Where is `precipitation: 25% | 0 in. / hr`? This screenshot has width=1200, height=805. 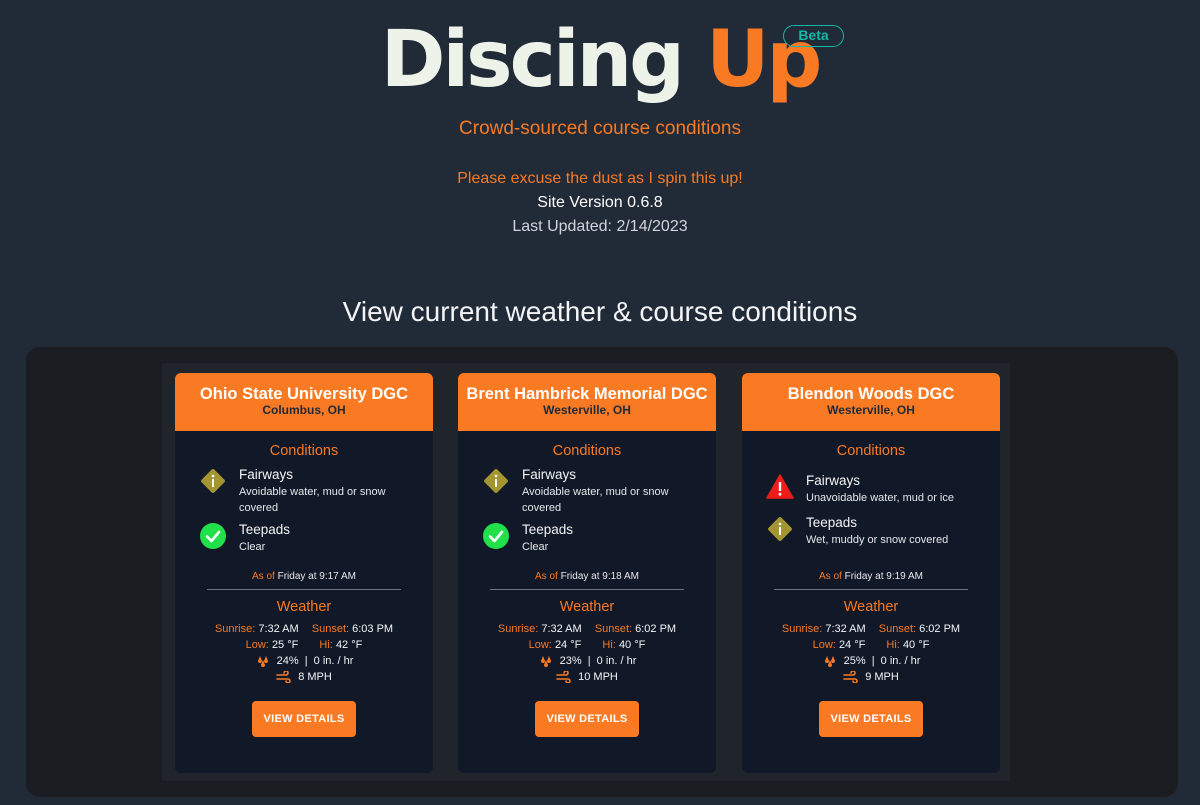 precipitation: 25% | 0 in. / hr is located at coordinates (871, 661).